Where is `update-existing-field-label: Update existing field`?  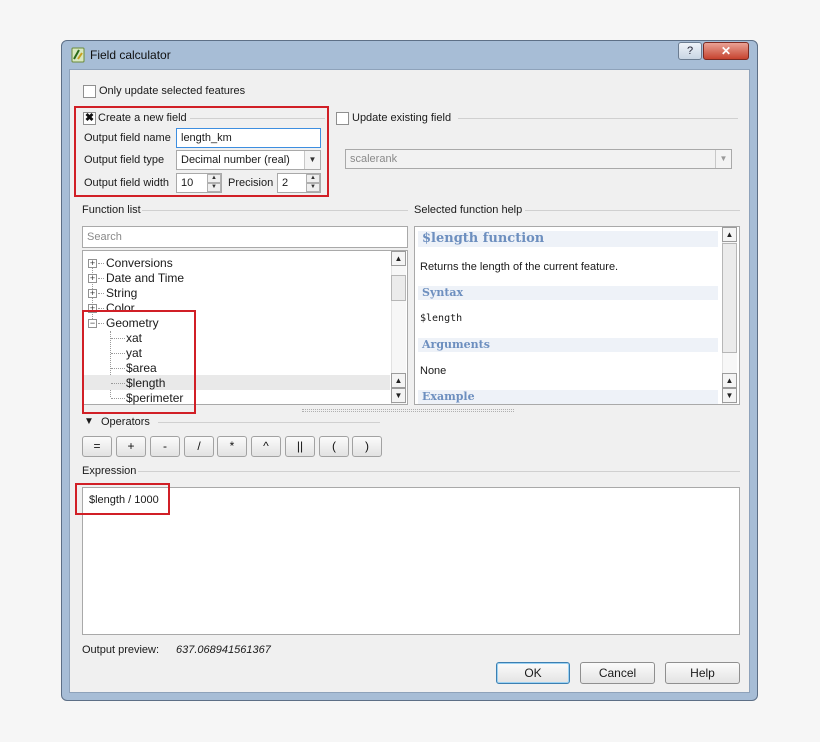
update-existing-field-label: Update existing field is located at coordinates (402, 118).